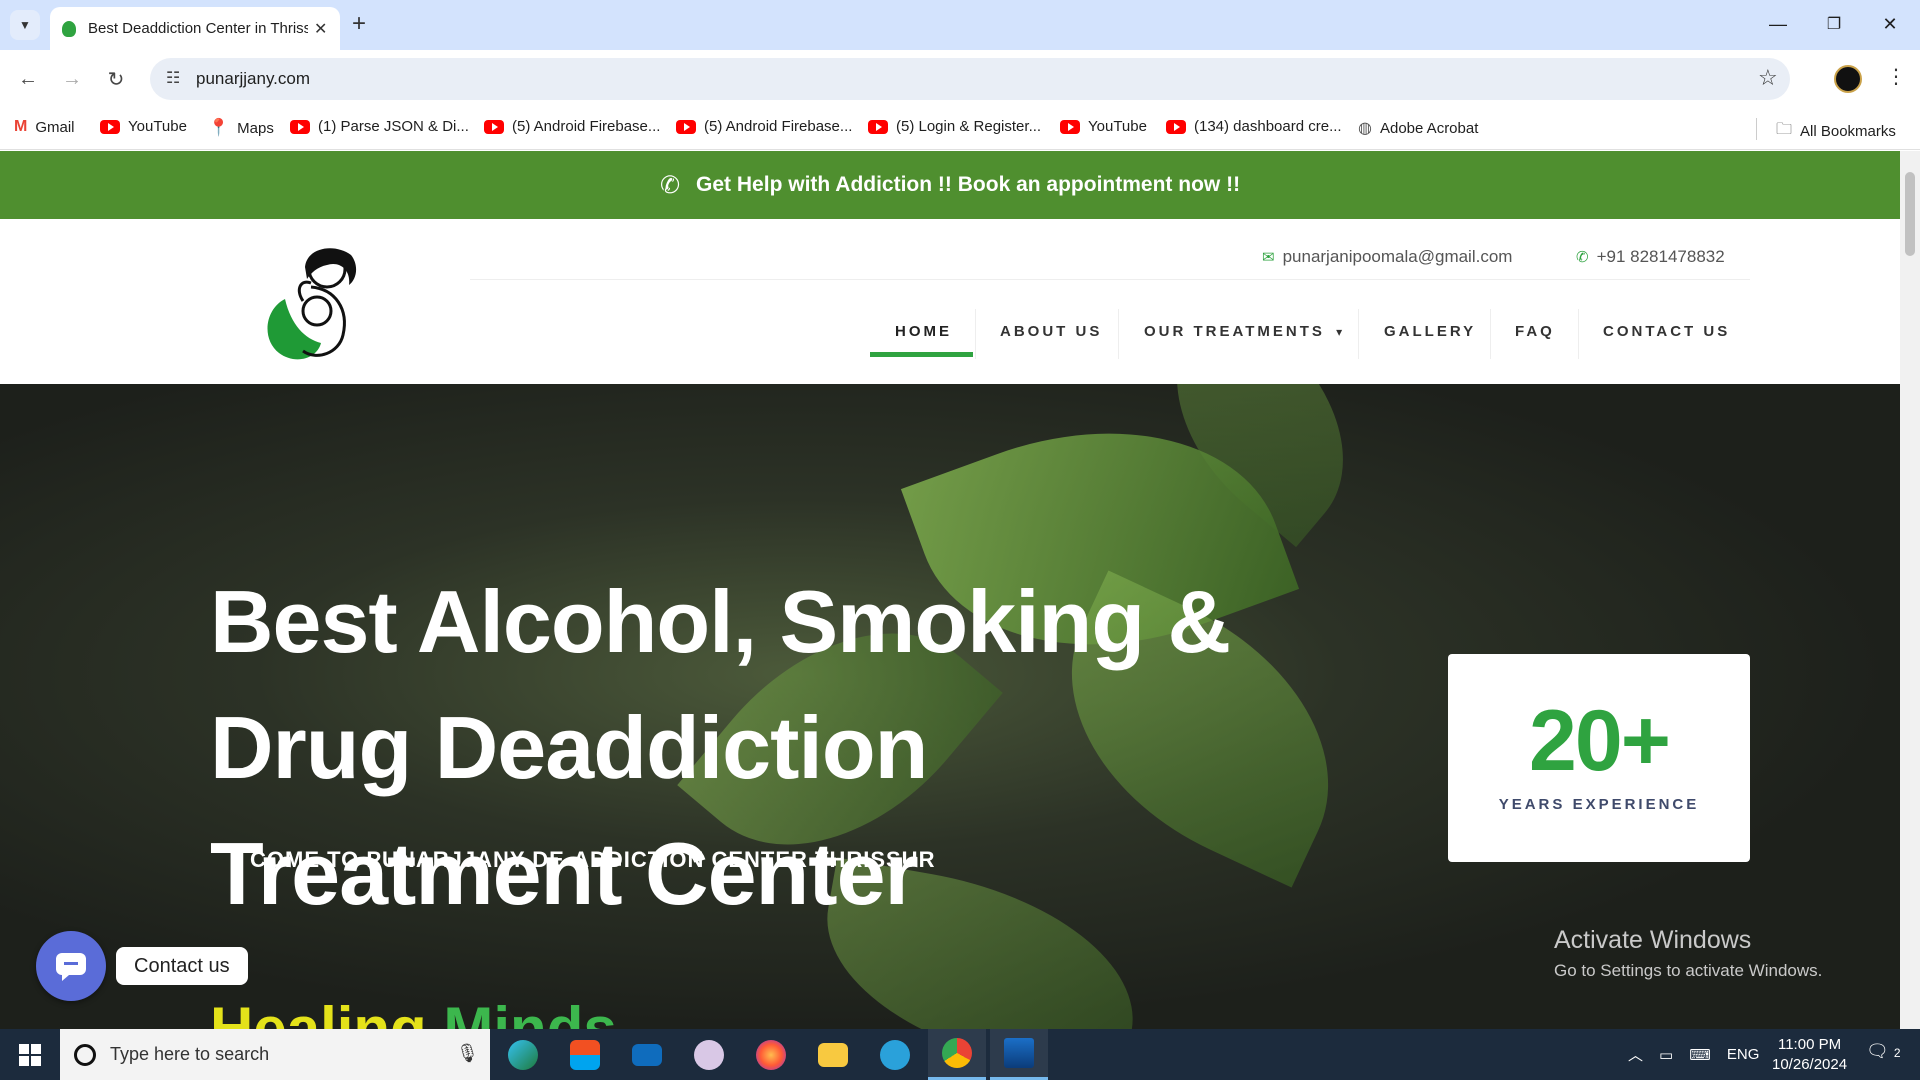 Image resolution: width=1920 pixels, height=1080 pixels. I want to click on taskbar-search-box: Type here to search 🎙, so click(275, 1054).